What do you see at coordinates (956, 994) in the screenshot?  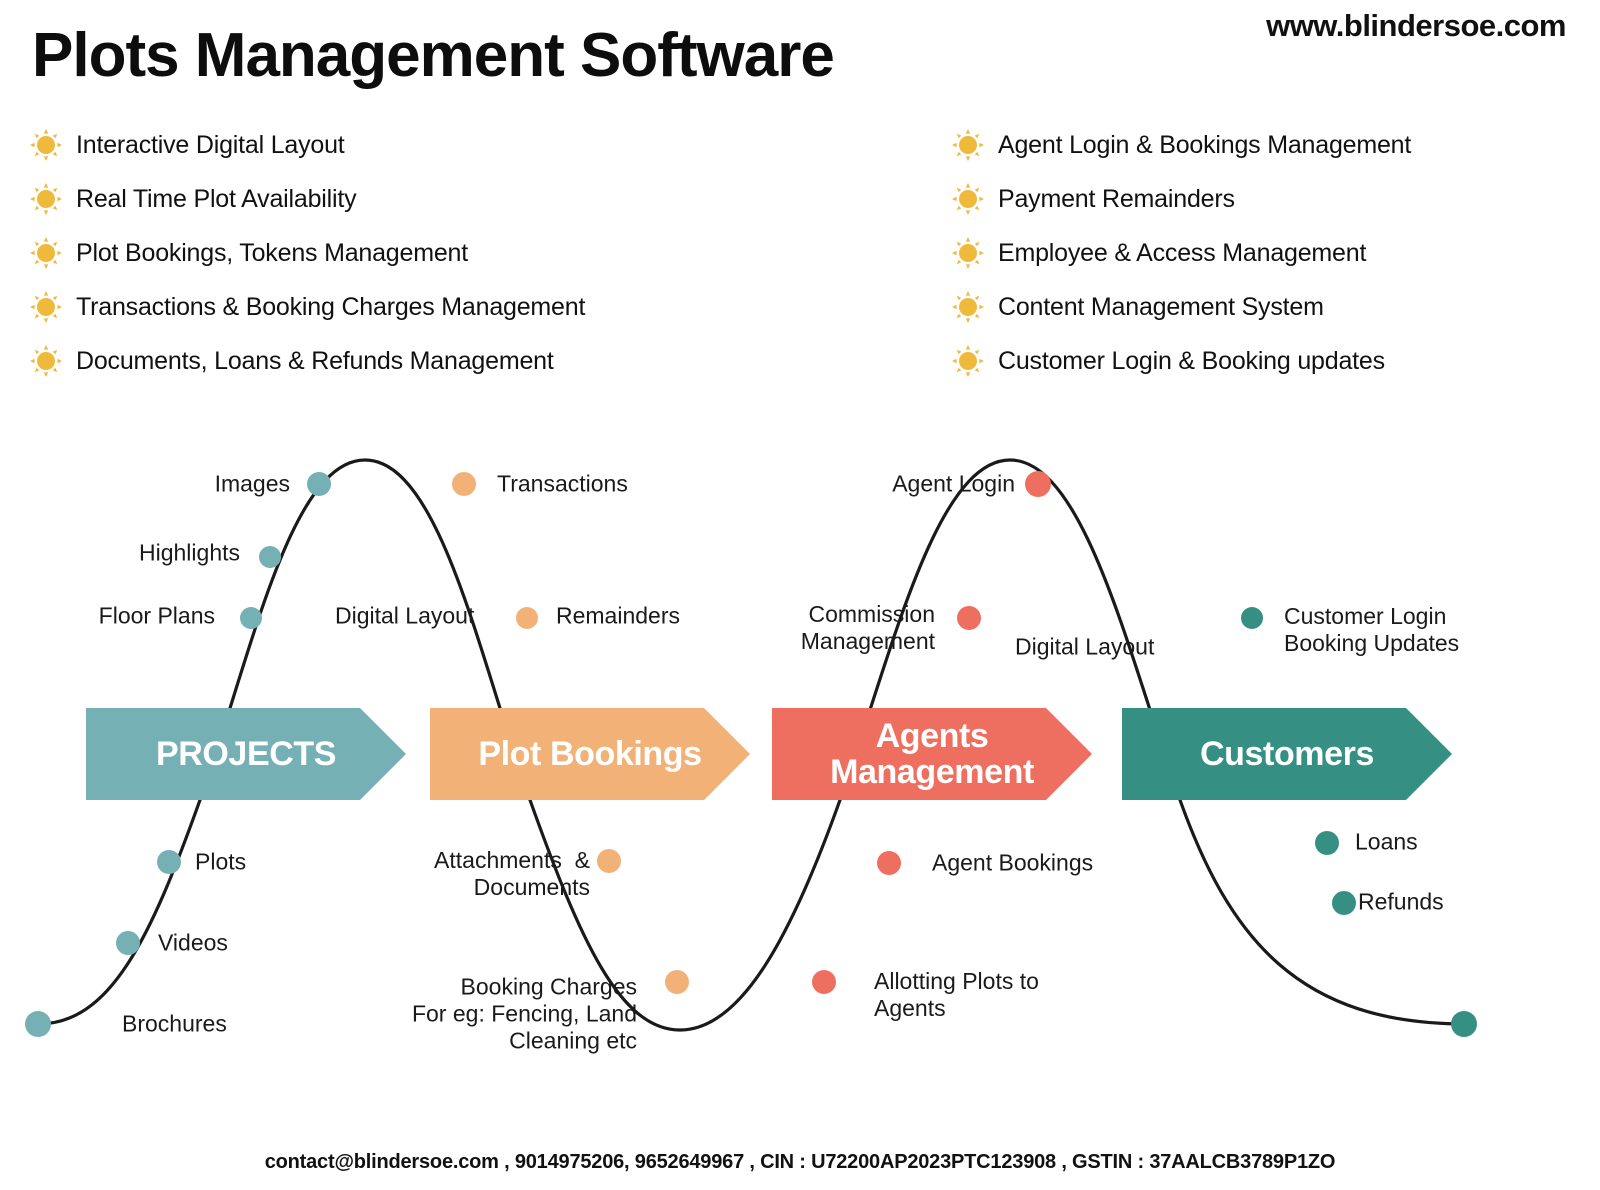 I see `node-label-allotting-plots: Allotting Plots to Agents` at bounding box center [956, 994].